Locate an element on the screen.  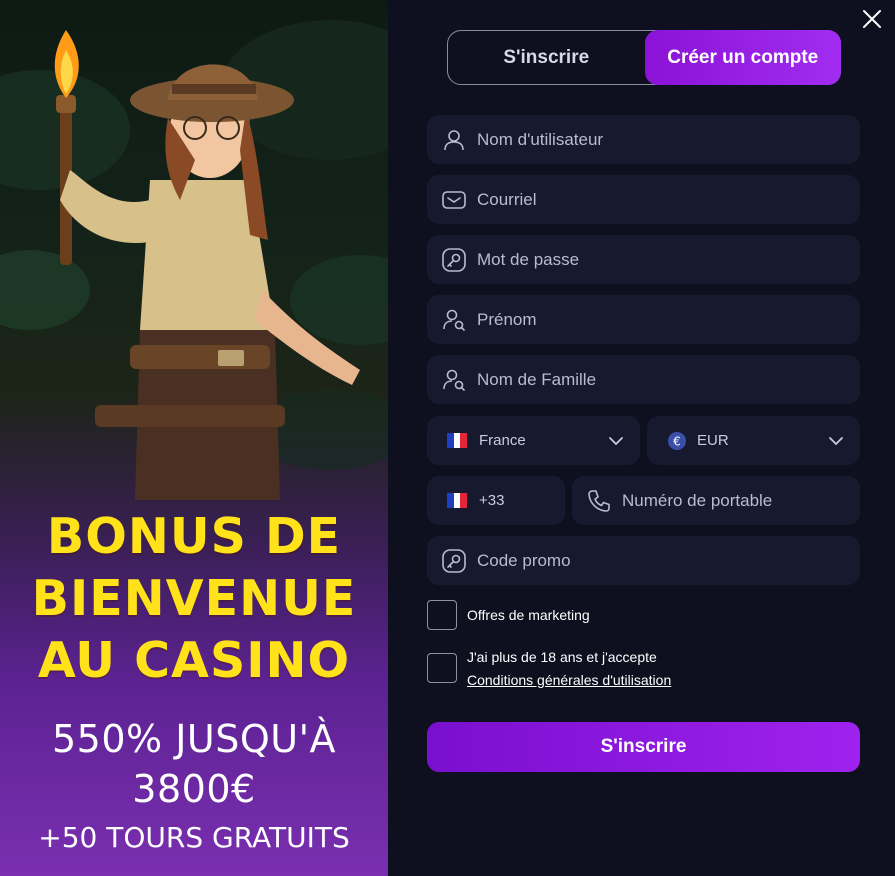
mail-icon is located at coordinates (454, 199).